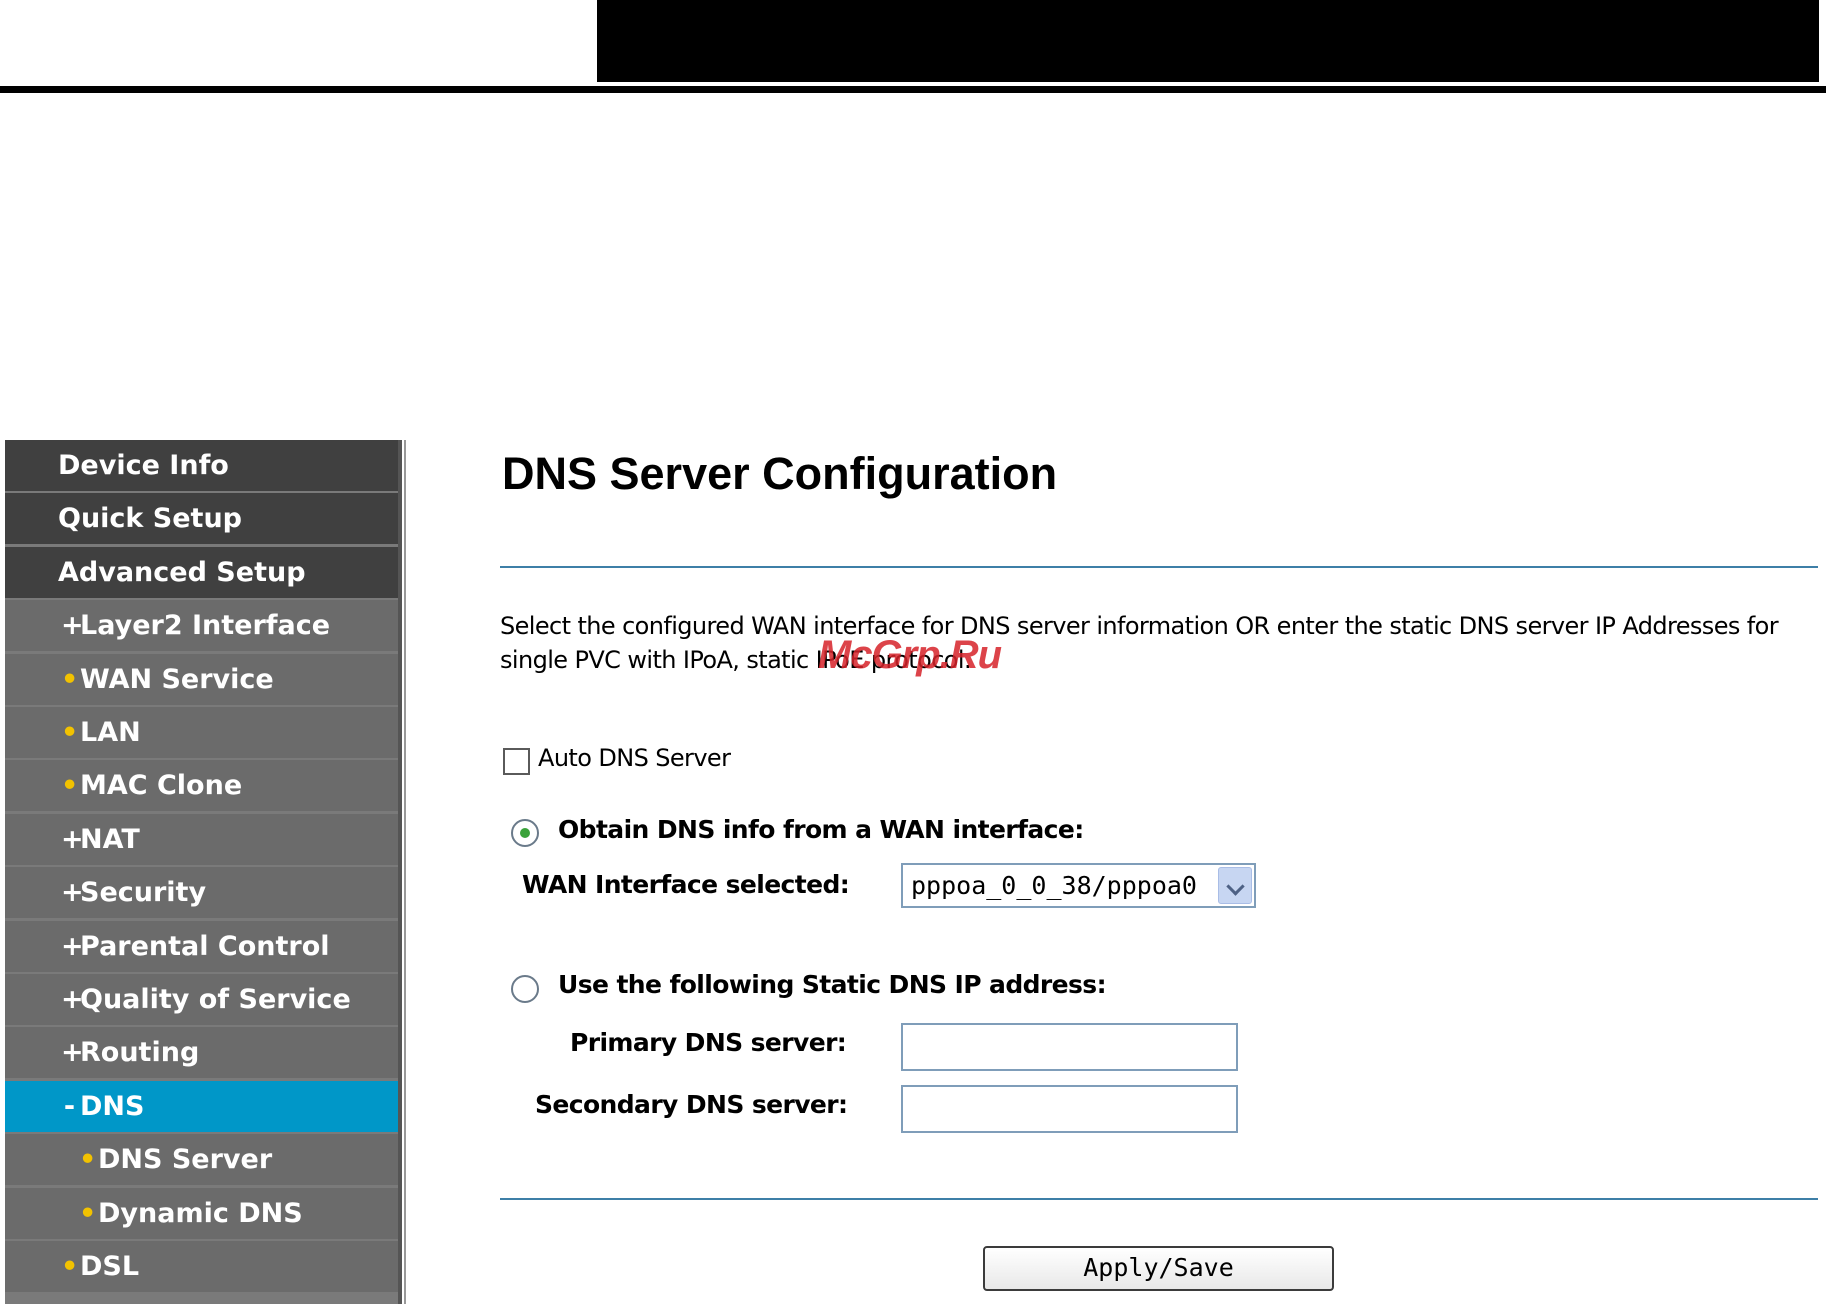 The image size is (1826, 1304). What do you see at coordinates (143, 892) in the screenshot?
I see `sidebar-item-label: Security` at bounding box center [143, 892].